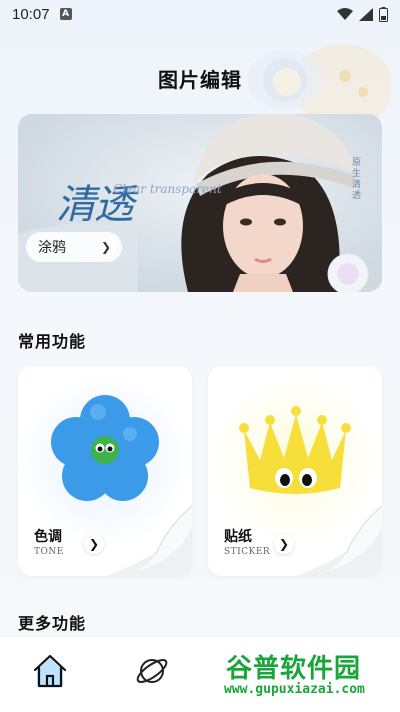  What do you see at coordinates (65, 14) in the screenshot?
I see `notification-icon: A` at bounding box center [65, 14].